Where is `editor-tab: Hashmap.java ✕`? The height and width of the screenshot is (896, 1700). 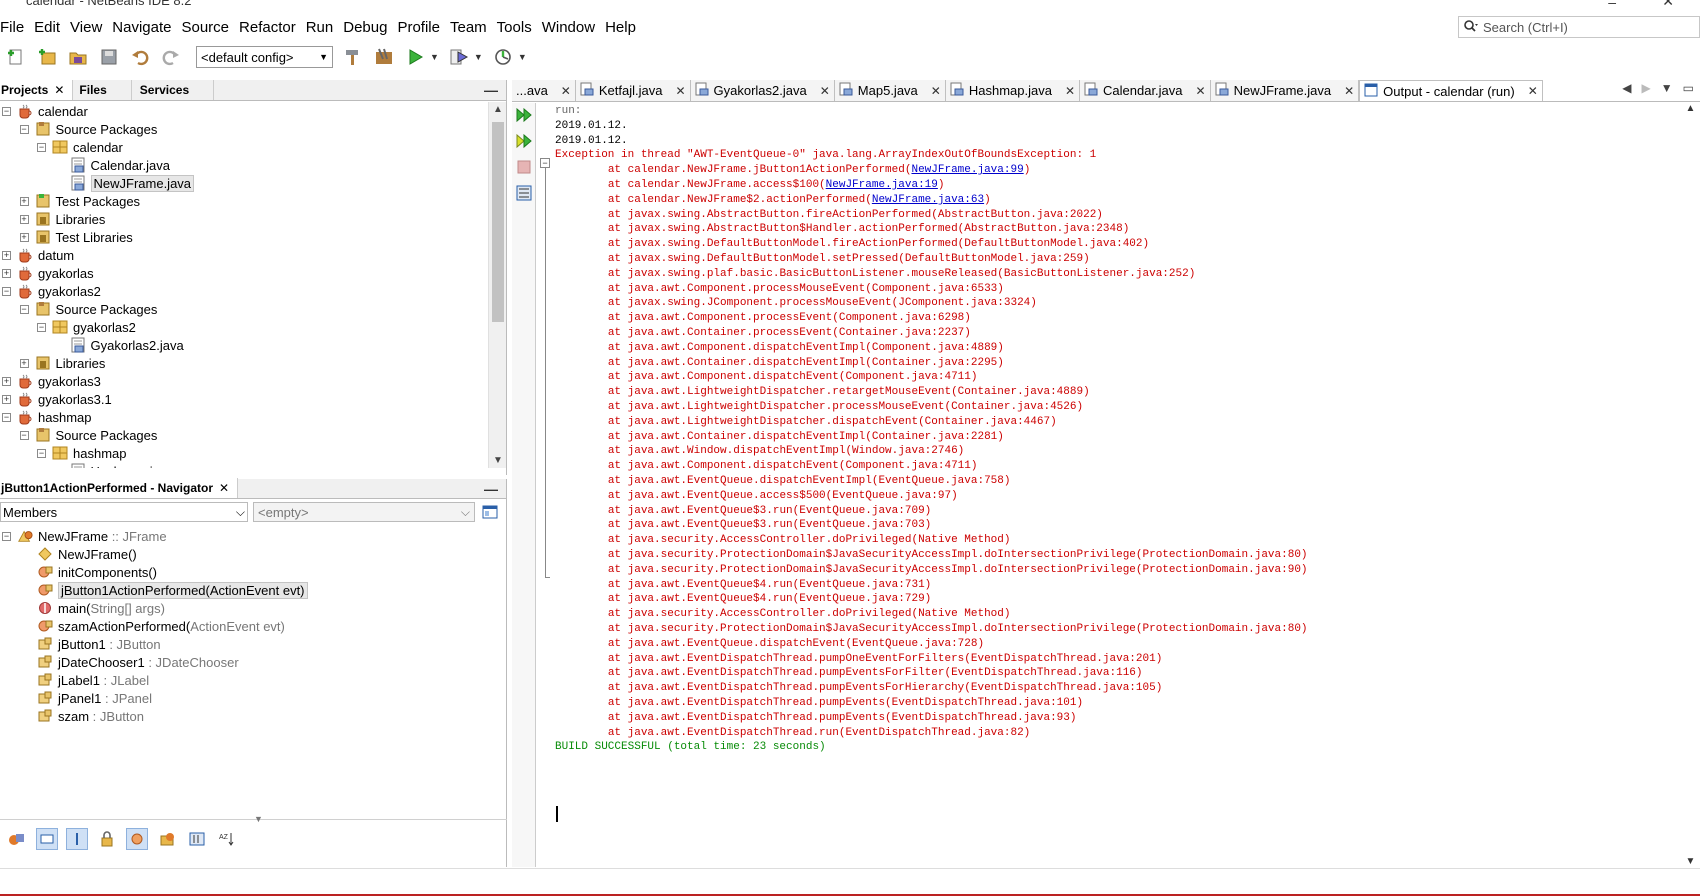
editor-tab: Hashmap.java ✕ is located at coordinates (1013, 90).